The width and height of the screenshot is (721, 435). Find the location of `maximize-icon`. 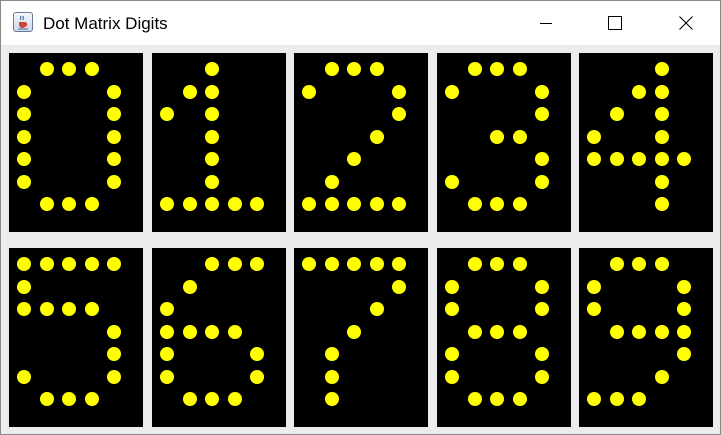

maximize-icon is located at coordinates (615, 23).